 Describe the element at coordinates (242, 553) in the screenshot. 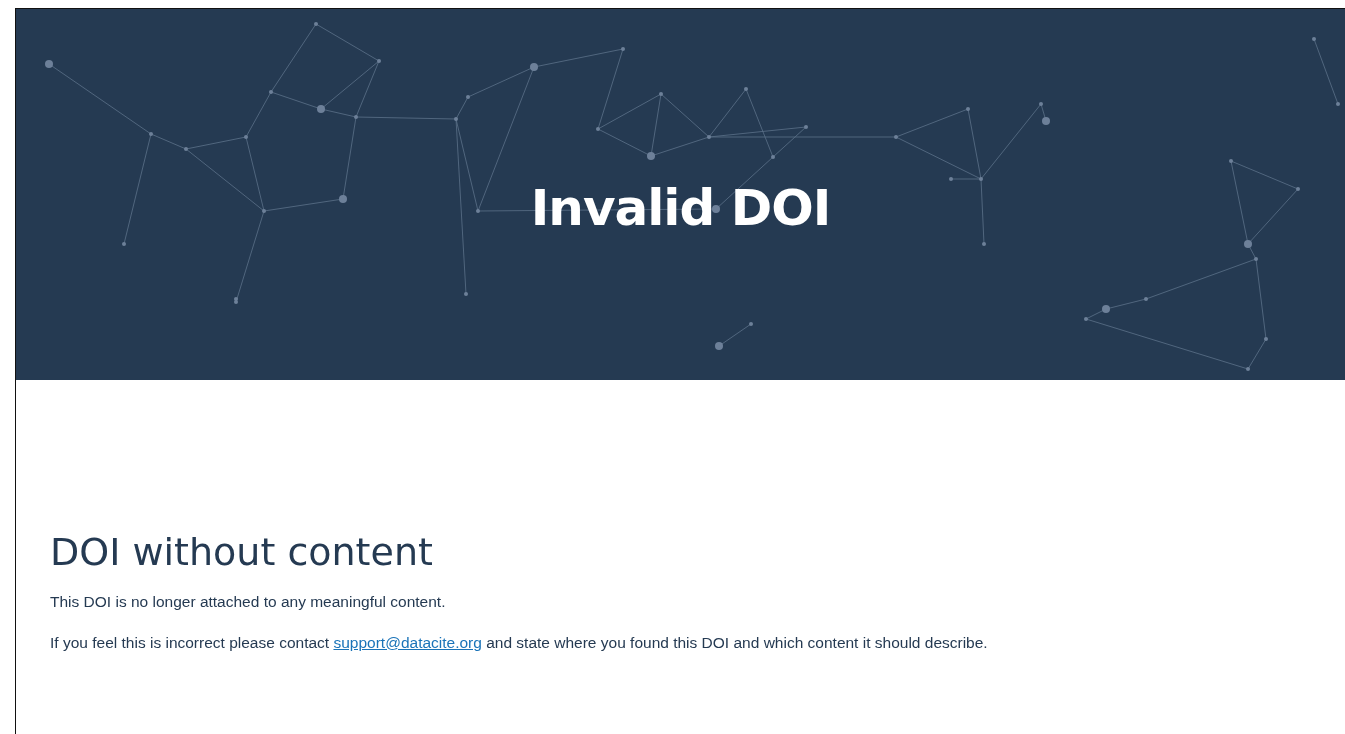

I see `section-heading: DOI without content` at that location.